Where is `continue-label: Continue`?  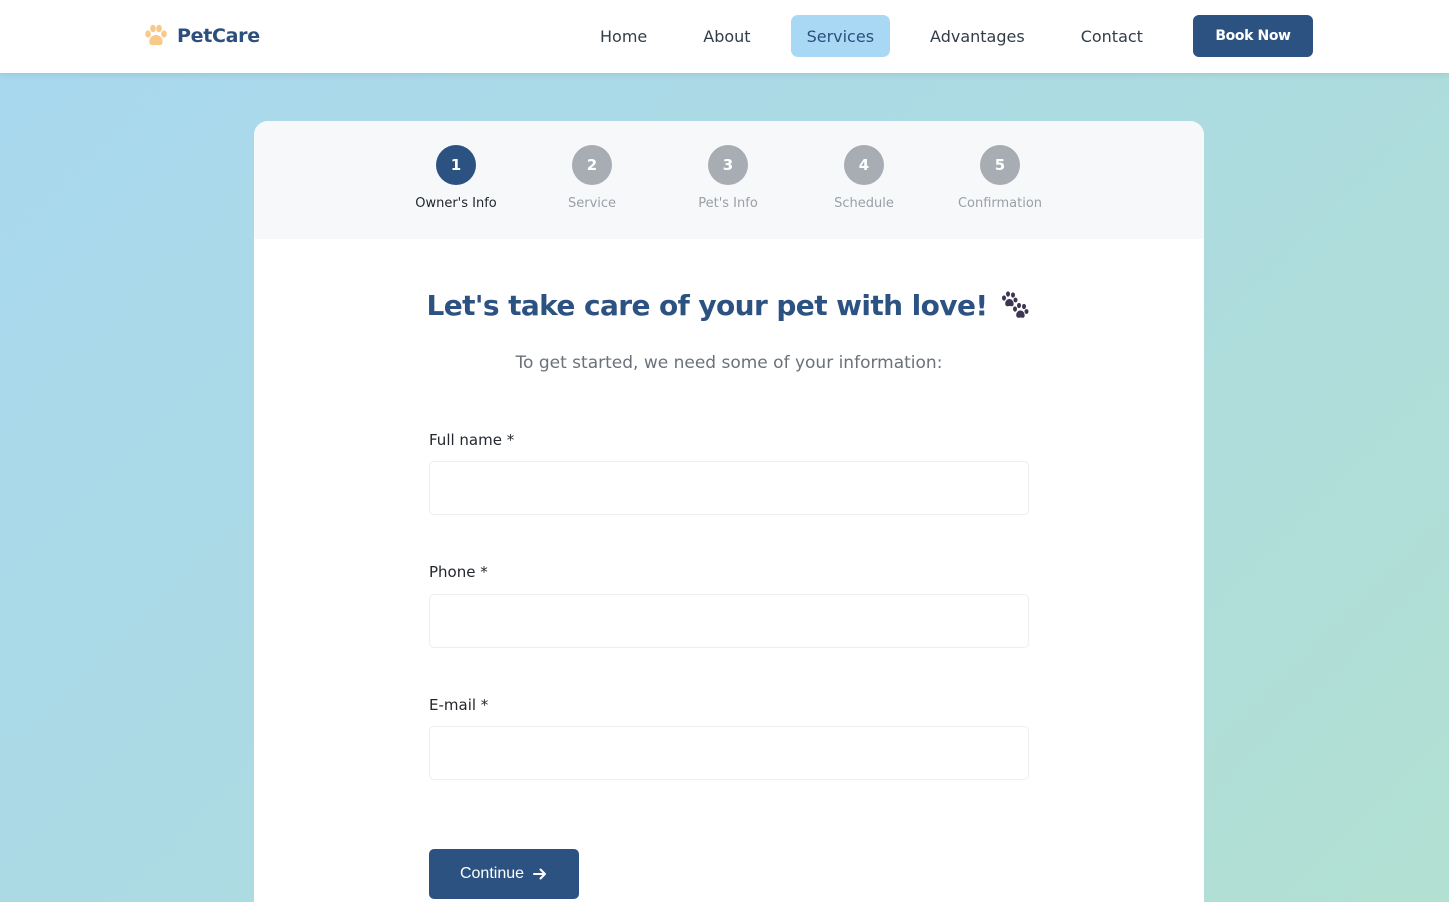 continue-label: Continue is located at coordinates (492, 873).